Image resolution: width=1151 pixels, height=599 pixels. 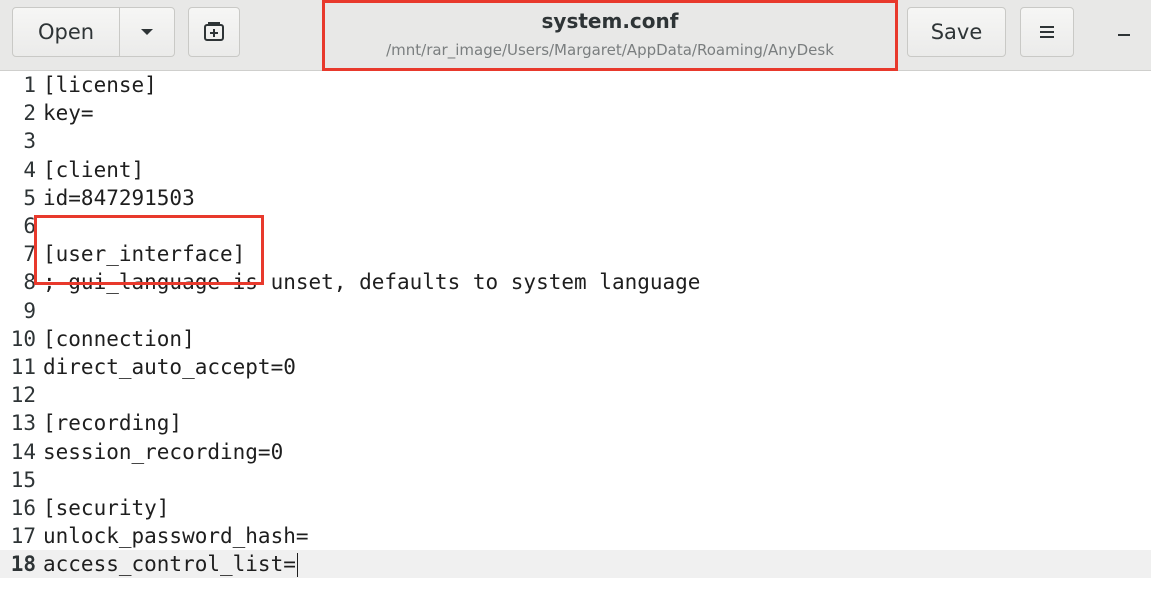 I want to click on line-text: key=, so click(x=68, y=113).